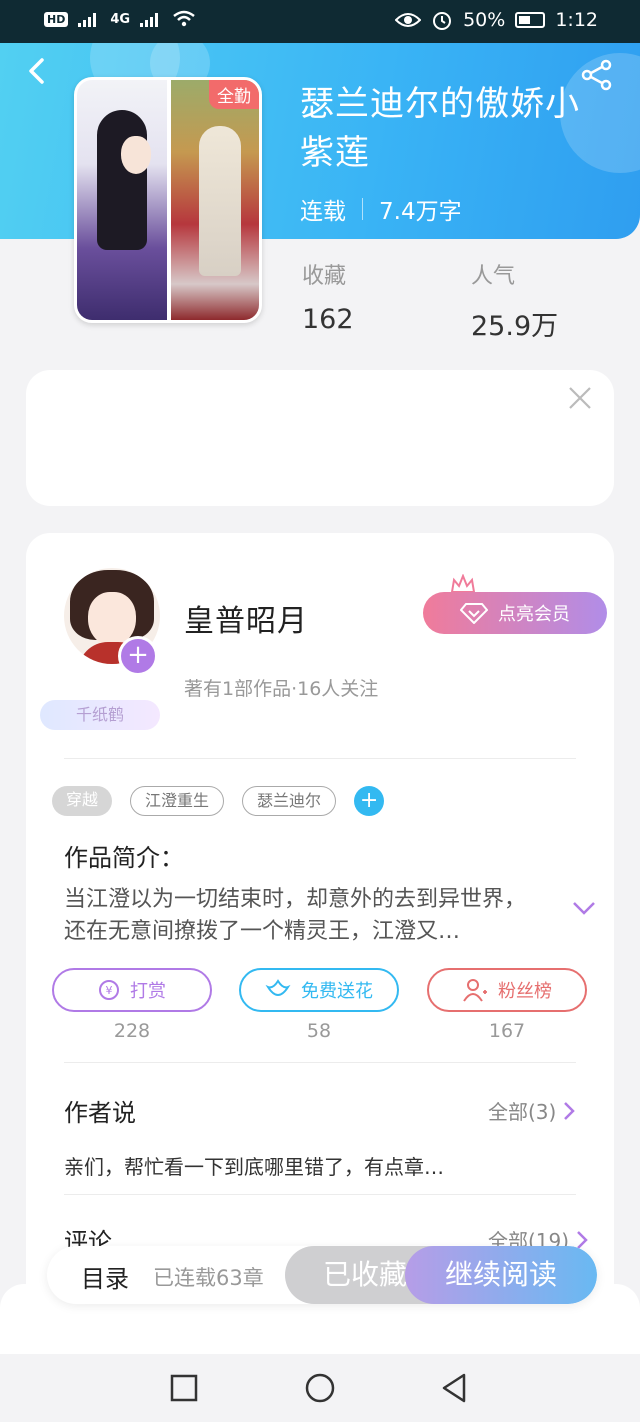  I want to click on coin-icon: ¥, so click(109, 990).